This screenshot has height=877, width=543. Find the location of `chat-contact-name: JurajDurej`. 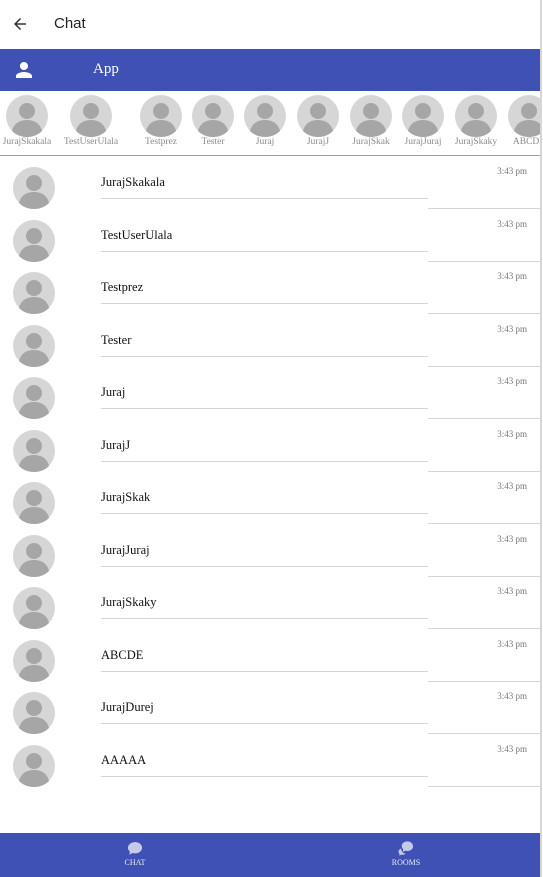

chat-contact-name: JurajDurej is located at coordinates (127, 707).